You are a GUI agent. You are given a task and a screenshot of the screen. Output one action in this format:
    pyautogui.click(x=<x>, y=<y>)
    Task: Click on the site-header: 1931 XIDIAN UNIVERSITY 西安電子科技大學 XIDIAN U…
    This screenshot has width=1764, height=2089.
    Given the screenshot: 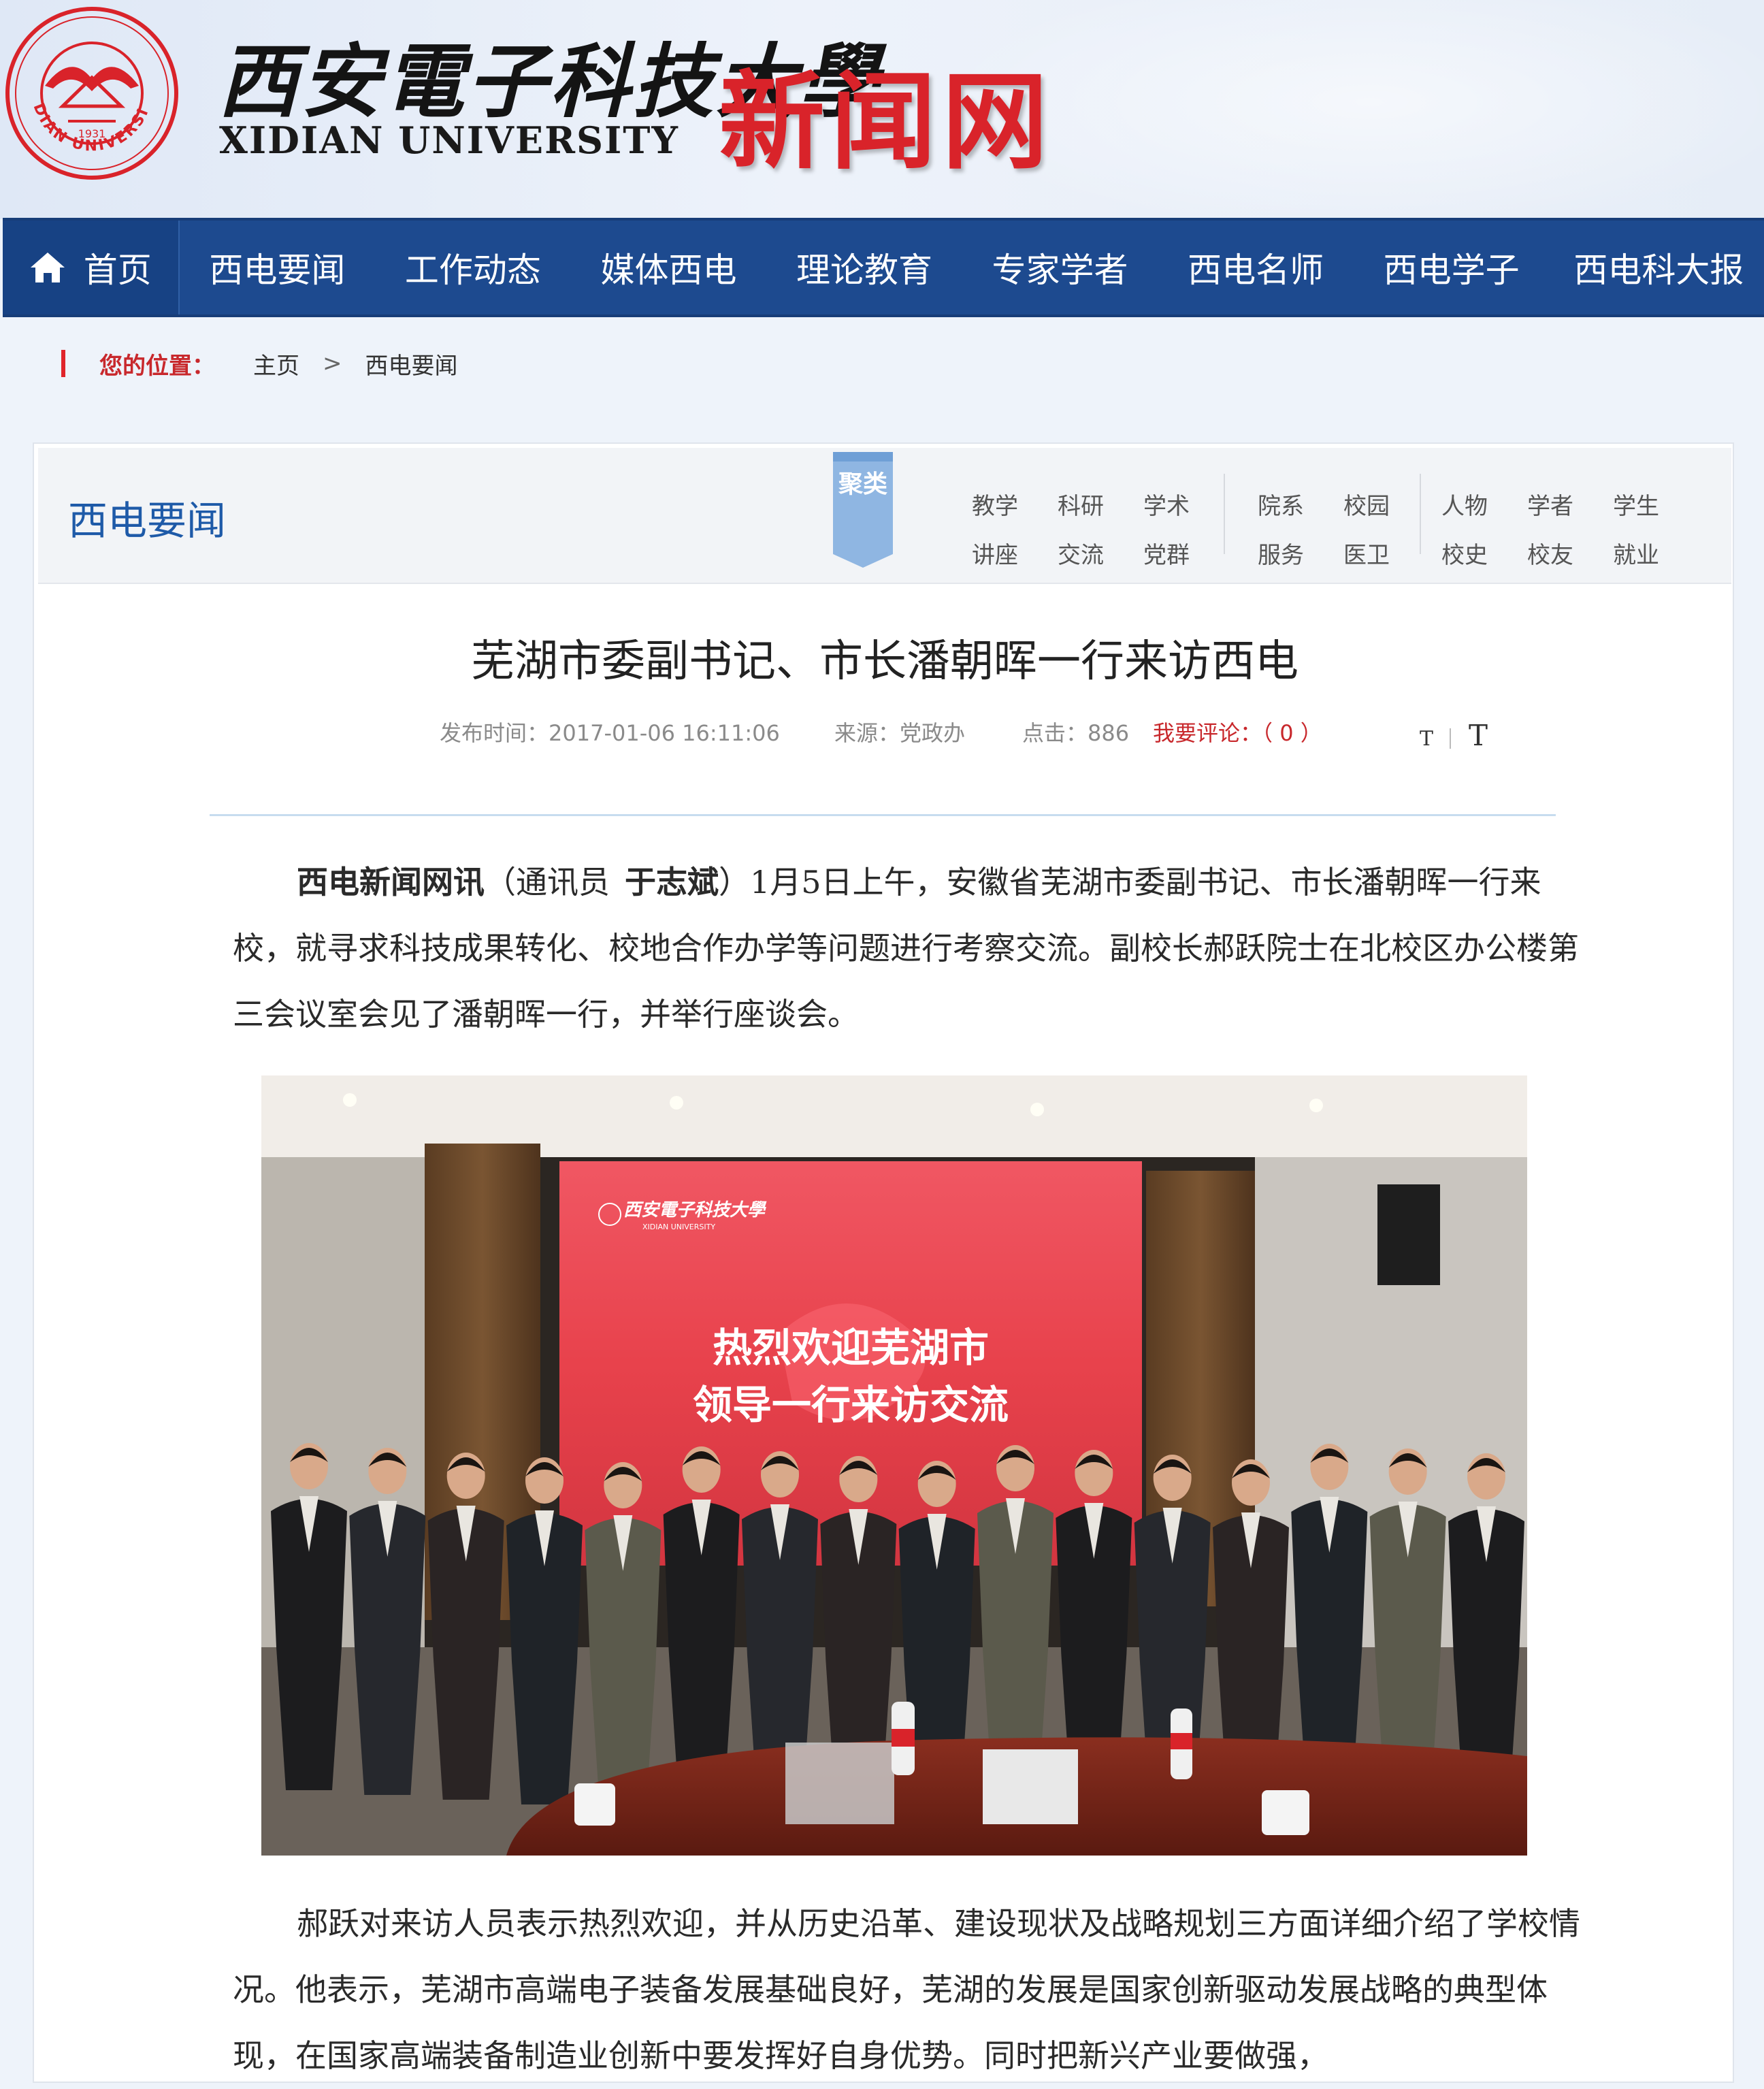 What is the action you would take?
    pyautogui.click(x=882, y=110)
    